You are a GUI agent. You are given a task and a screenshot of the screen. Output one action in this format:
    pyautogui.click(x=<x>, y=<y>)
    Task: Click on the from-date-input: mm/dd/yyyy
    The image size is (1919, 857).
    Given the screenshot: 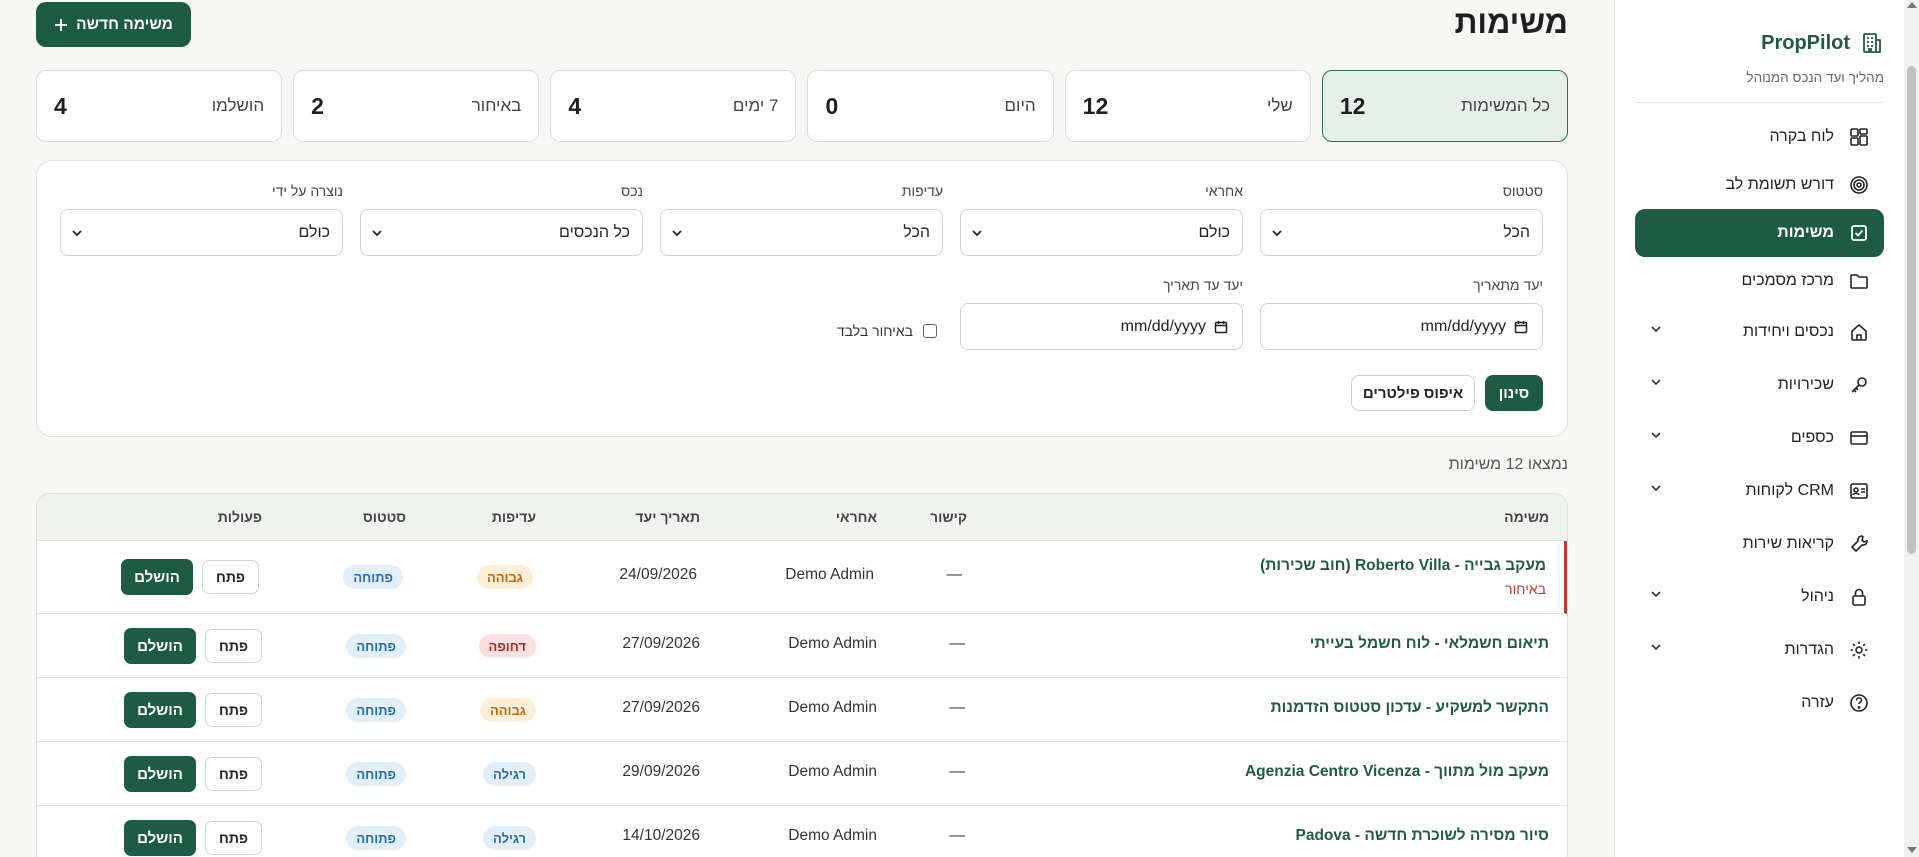 What is the action you would take?
    pyautogui.click(x=1401, y=326)
    